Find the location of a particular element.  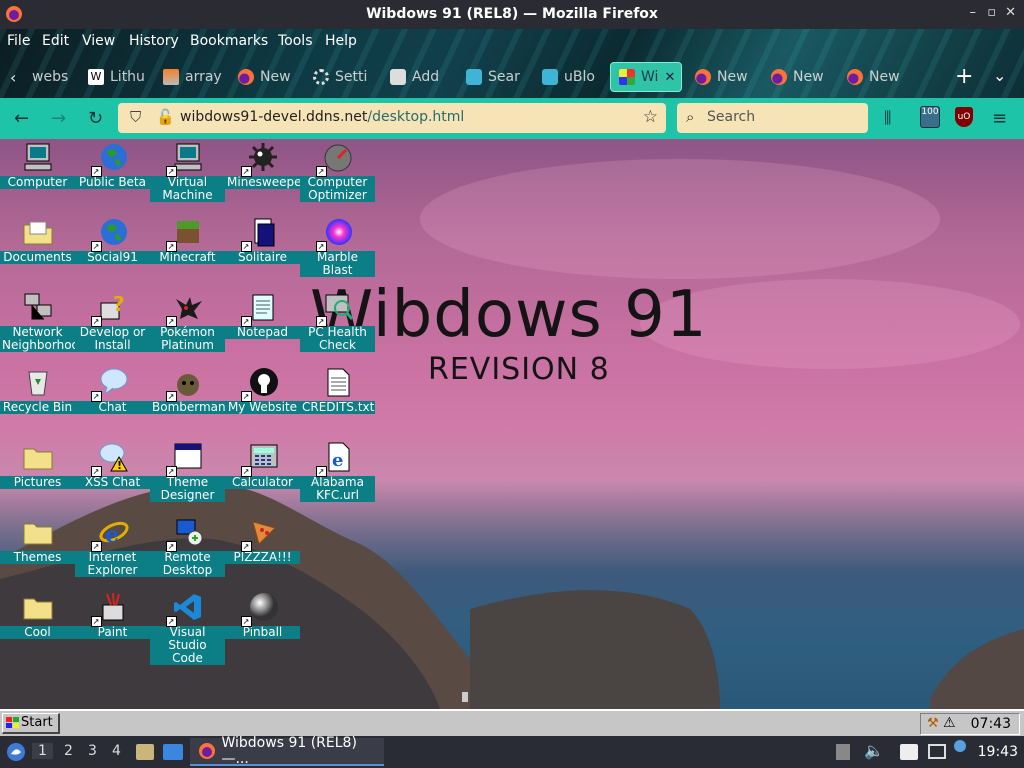

show-desktop-icon is located at coordinates (173, 752).